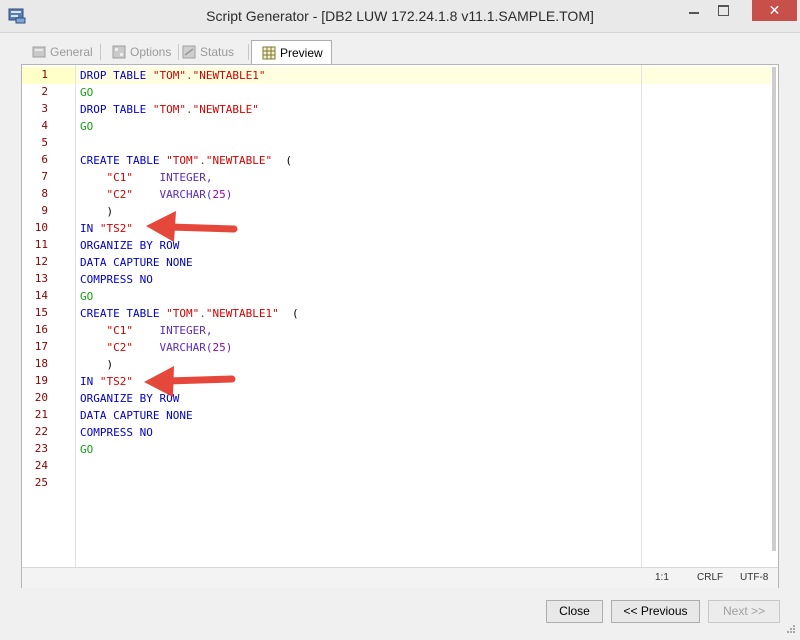 The width and height of the screenshot is (800, 640). I want to click on code-line: CREATE TABLE "TOM"."NEWTABLE1" (, so click(189, 313).